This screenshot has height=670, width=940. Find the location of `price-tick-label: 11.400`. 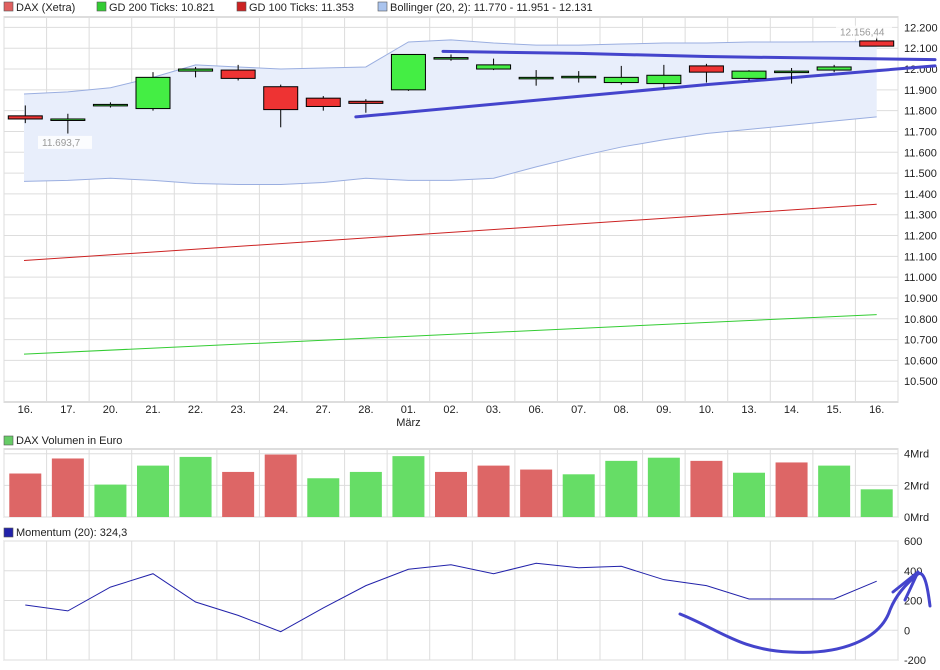

price-tick-label: 11.400 is located at coordinates (920, 195).